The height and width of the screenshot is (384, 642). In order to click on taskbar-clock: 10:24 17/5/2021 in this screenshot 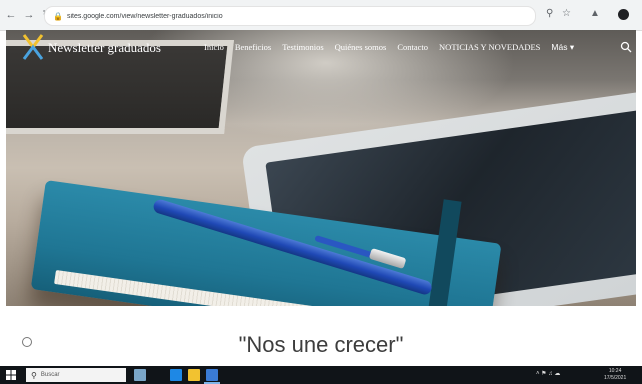, I will do `click(615, 375)`.